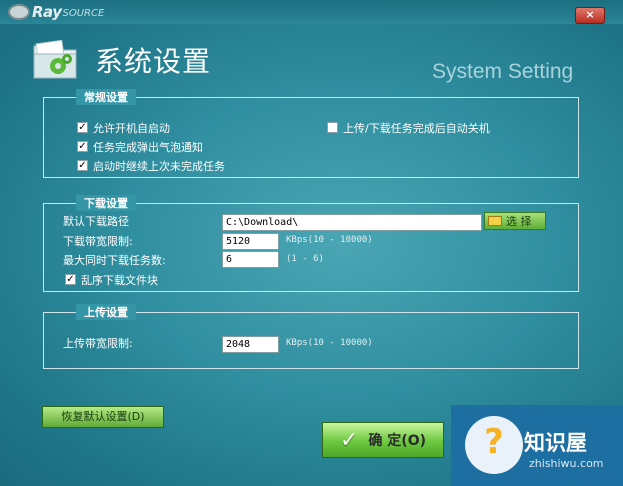 This screenshot has height=486, width=623. I want to click on upload-bandwidth-label: 上传带宽限制:, so click(98, 343).